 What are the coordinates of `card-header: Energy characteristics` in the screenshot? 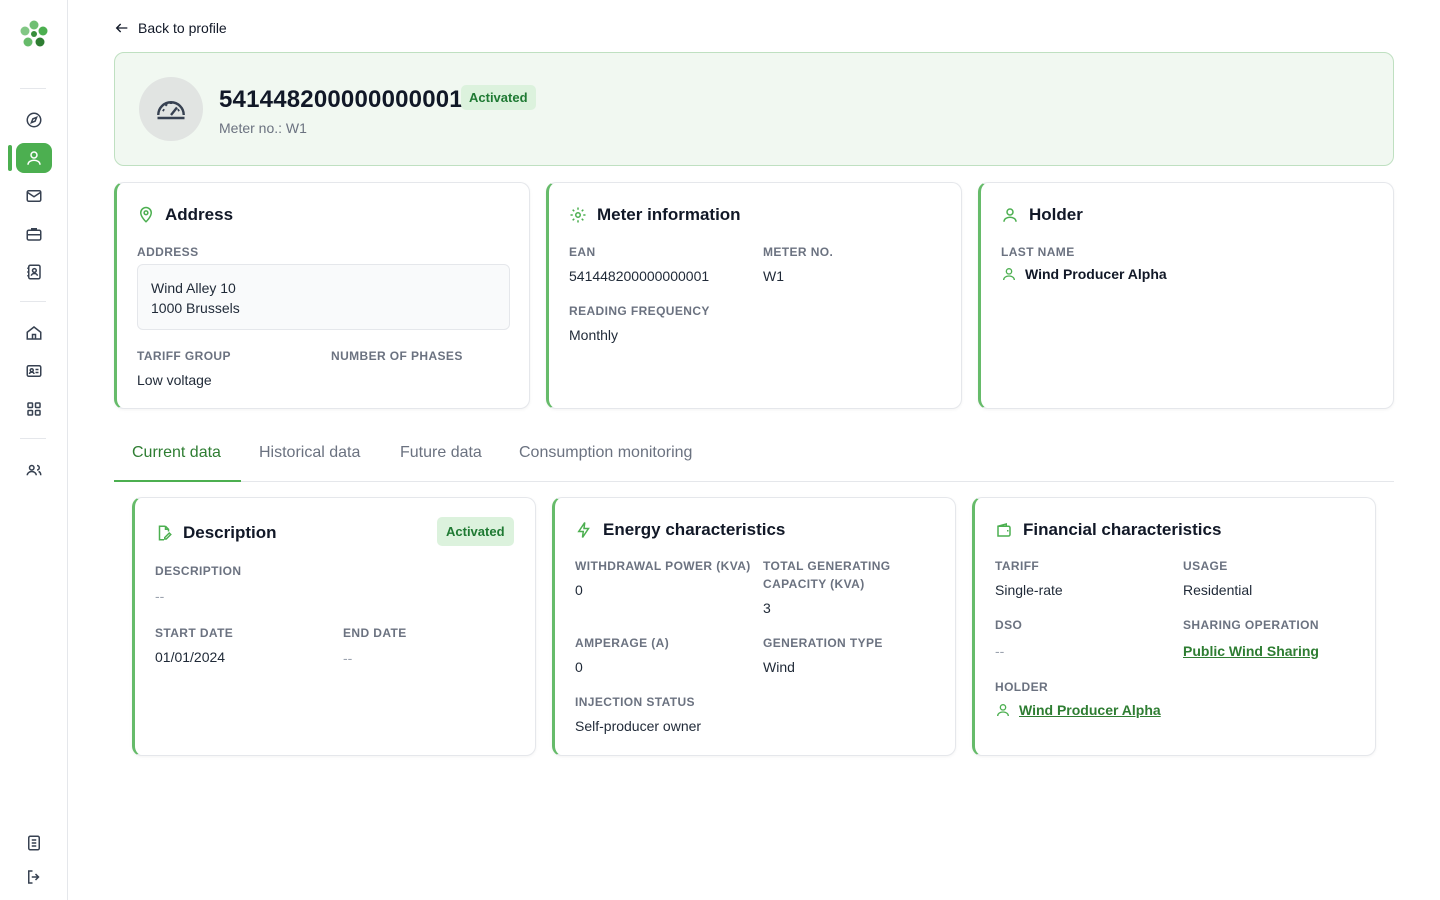 It's located at (680, 530).